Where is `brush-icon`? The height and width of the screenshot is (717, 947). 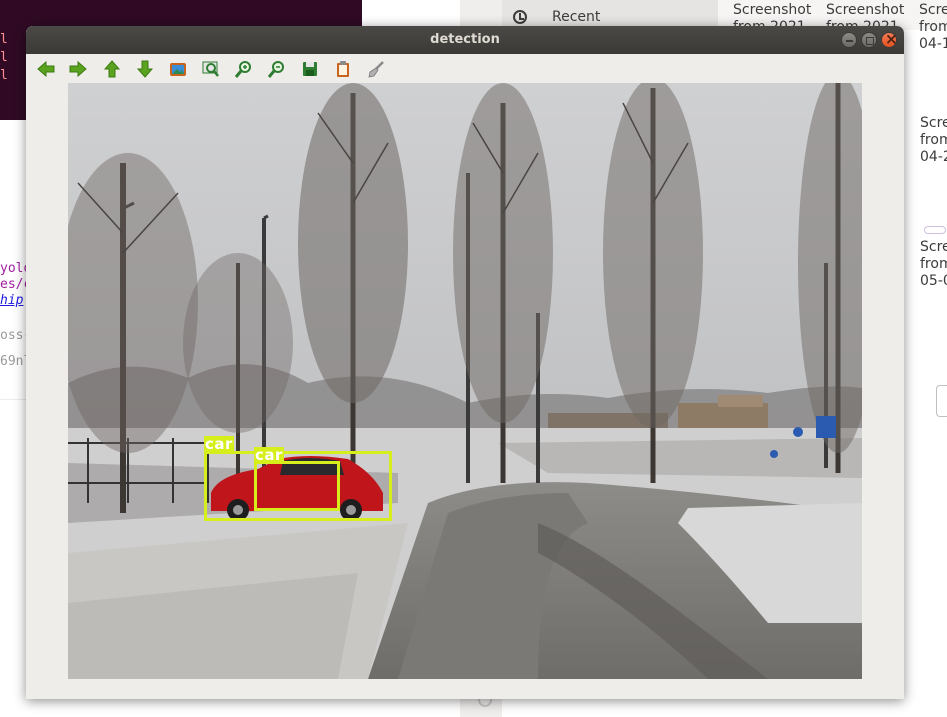
brush-icon is located at coordinates (376, 69).